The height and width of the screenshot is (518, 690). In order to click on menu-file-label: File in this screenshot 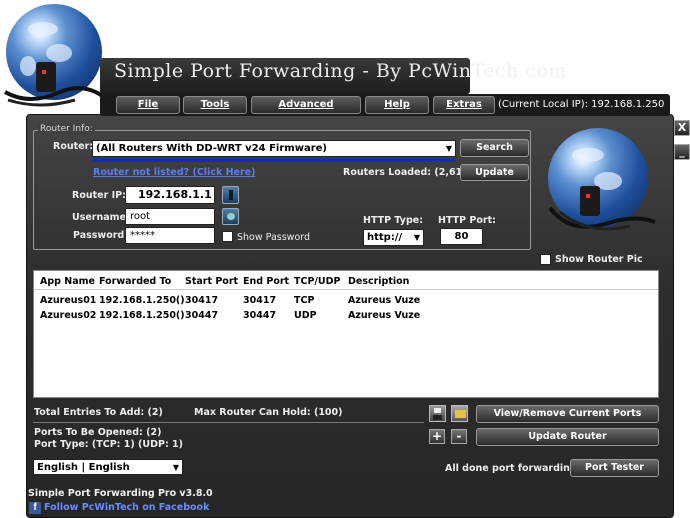, I will do `click(148, 104)`.